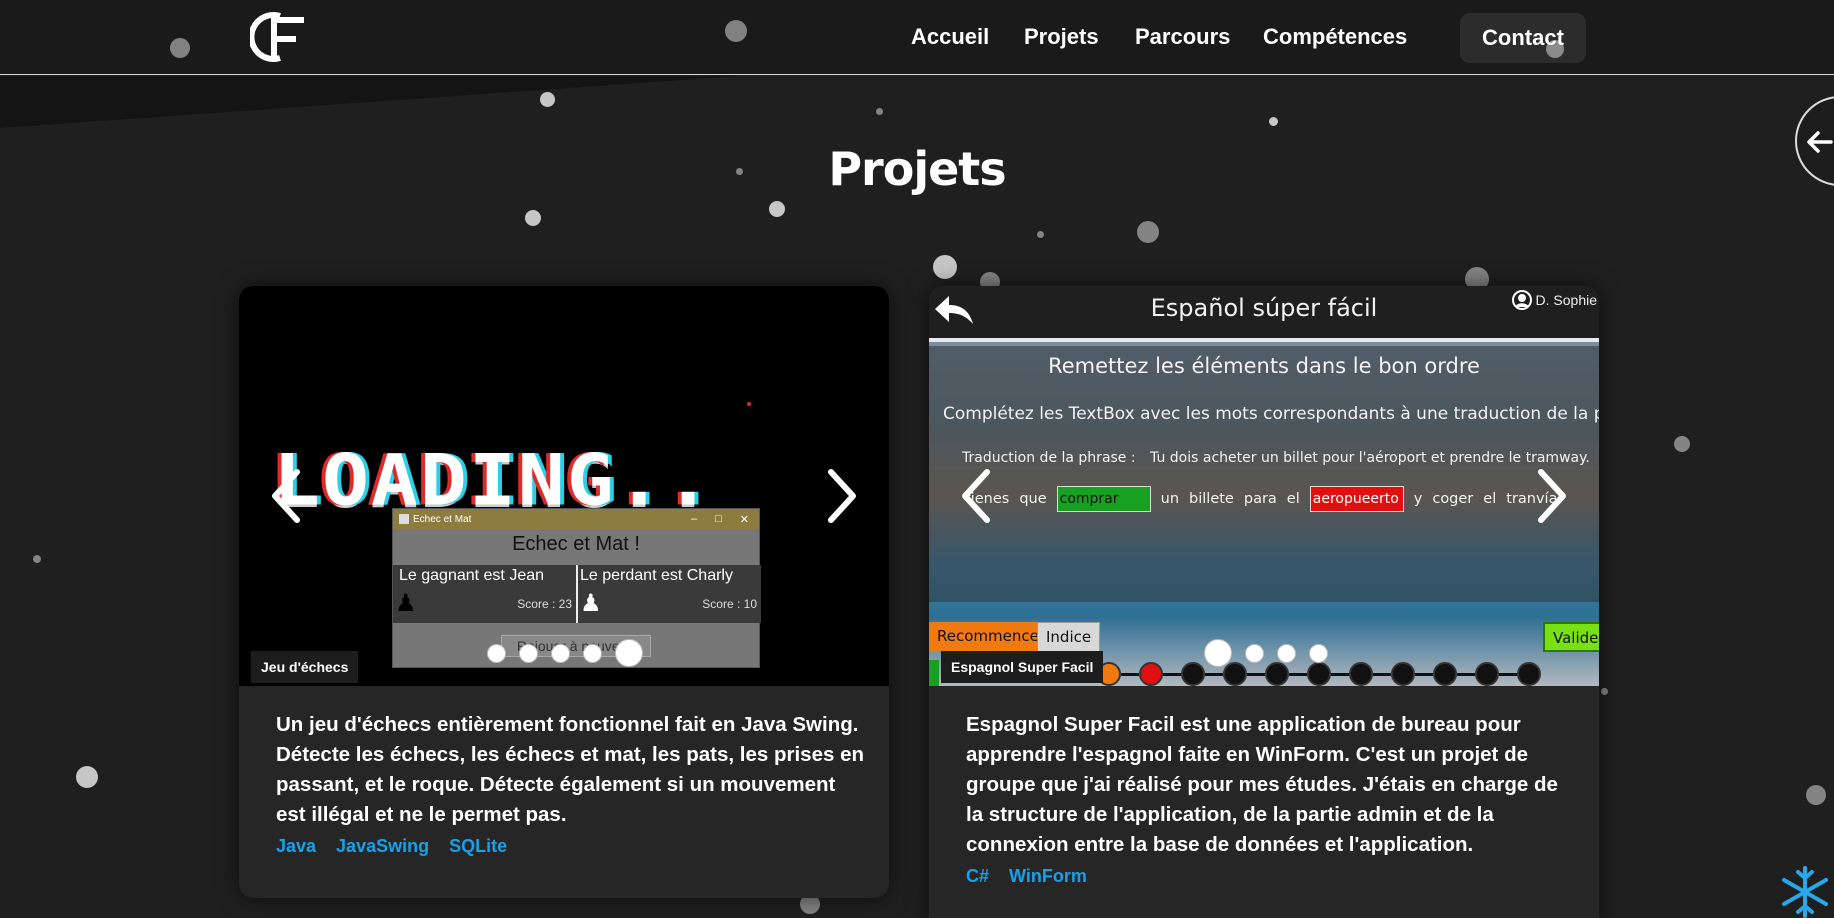 The image size is (1834, 918). Describe the element at coordinates (1566, 300) in the screenshot. I see `app-user-name: D. Sophie` at that location.